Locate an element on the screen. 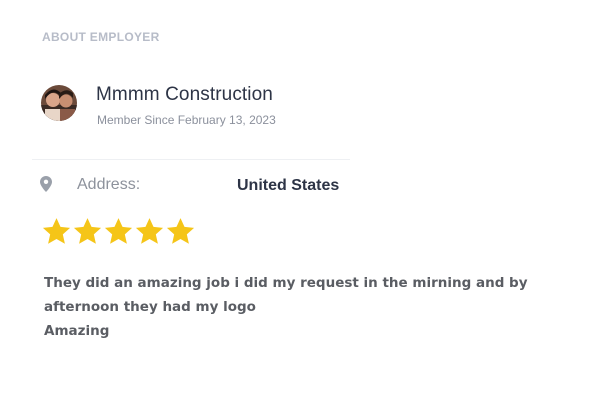 The image size is (600, 400). star-rating is located at coordinates (118, 231).